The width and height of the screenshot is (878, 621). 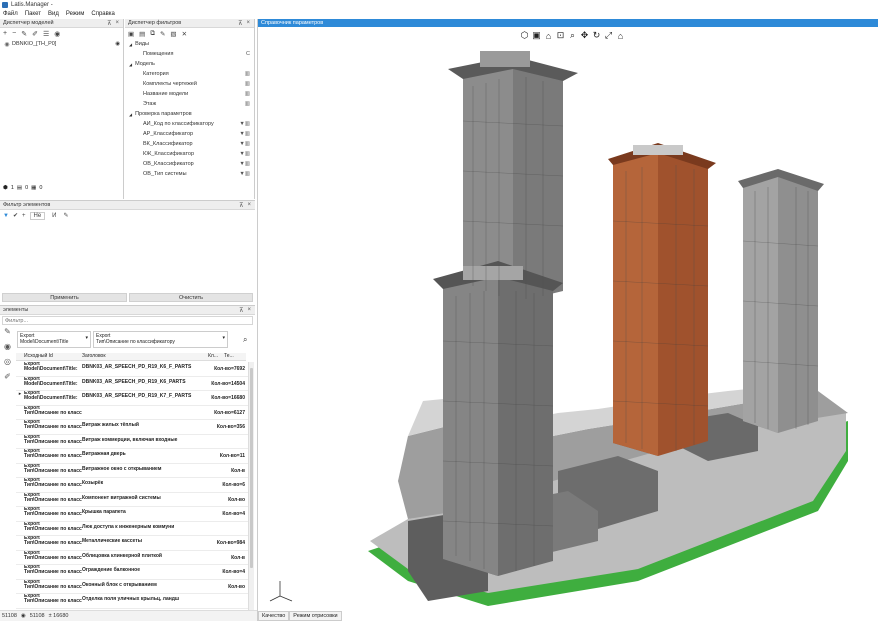 I want to click on menu-file: Файл, so click(x=10, y=14).